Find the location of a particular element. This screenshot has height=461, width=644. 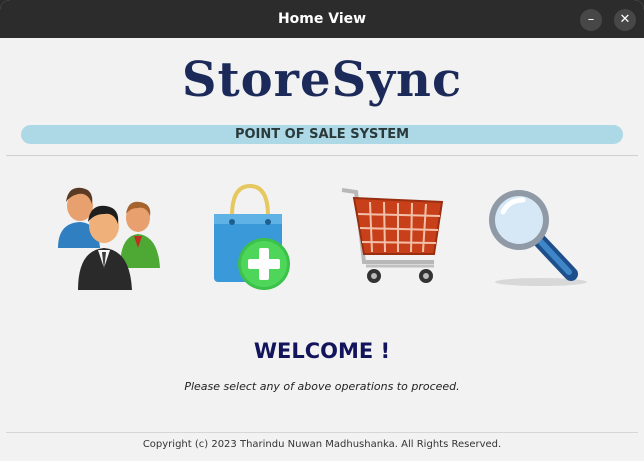

title-bar: Home View – ✕ is located at coordinates (322, 19).